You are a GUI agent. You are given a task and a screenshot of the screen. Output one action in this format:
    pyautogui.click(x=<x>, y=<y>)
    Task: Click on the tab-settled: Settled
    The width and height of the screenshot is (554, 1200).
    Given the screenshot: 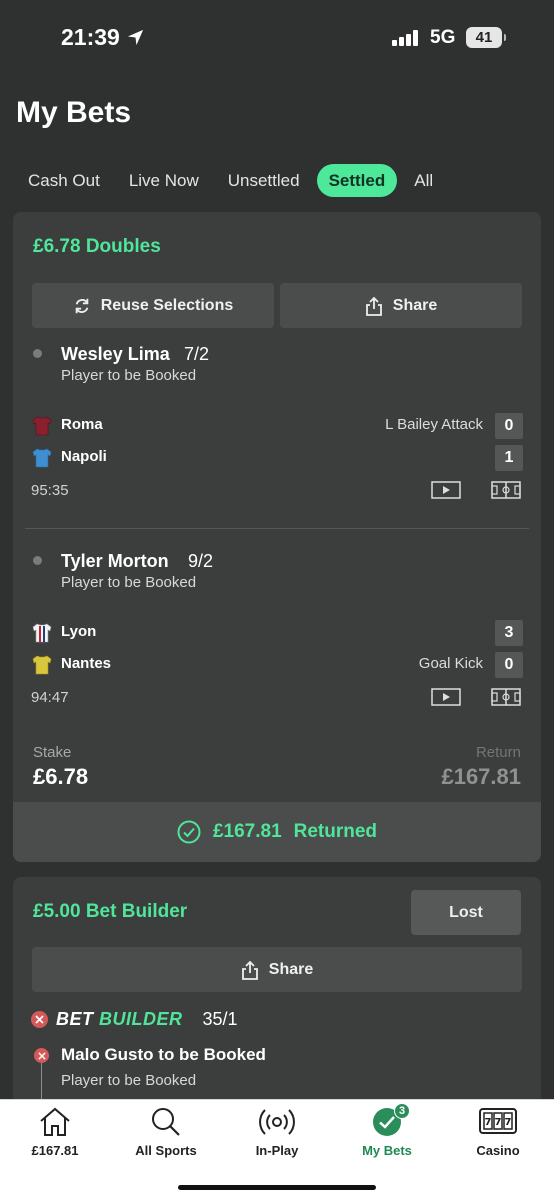 What is the action you would take?
    pyautogui.click(x=357, y=180)
    